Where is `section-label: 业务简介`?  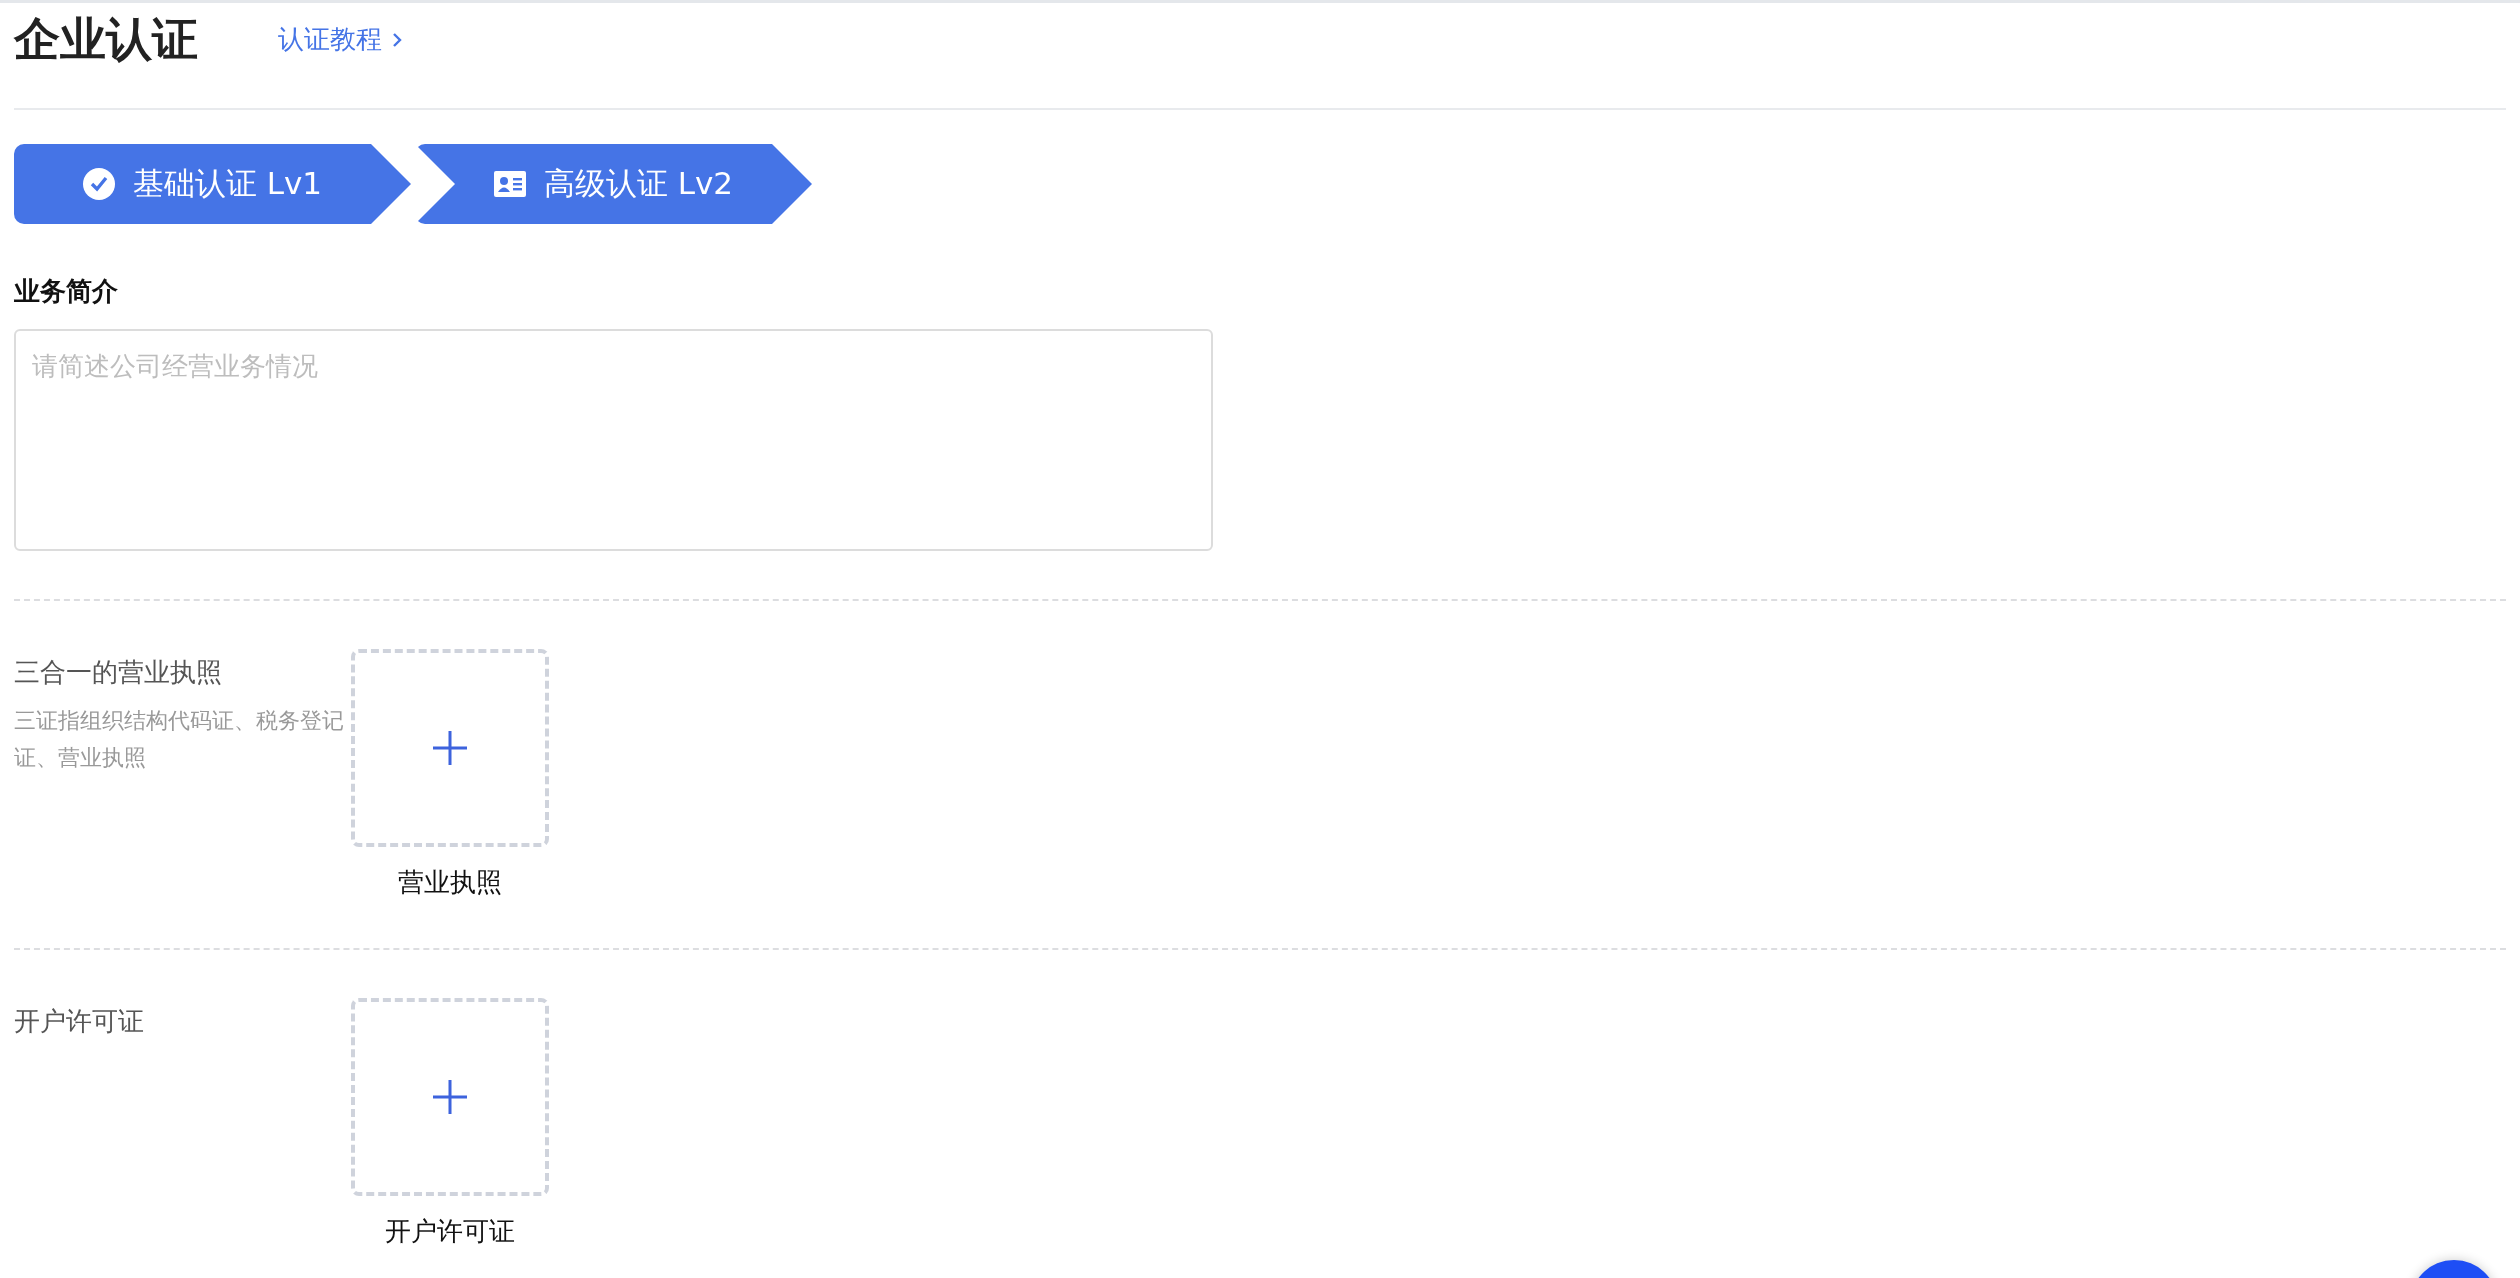 section-label: 业务简介 is located at coordinates (66, 291).